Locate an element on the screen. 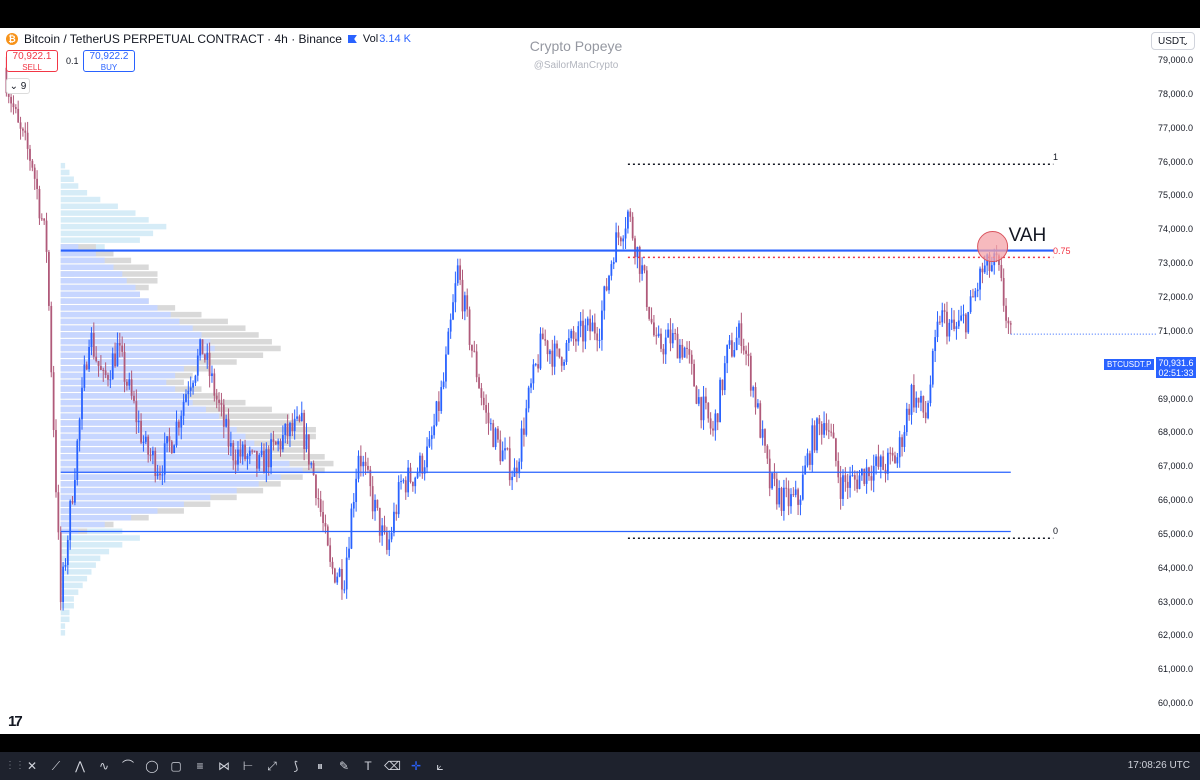  buy-button: 70,922.2 BUY is located at coordinates (109, 61).